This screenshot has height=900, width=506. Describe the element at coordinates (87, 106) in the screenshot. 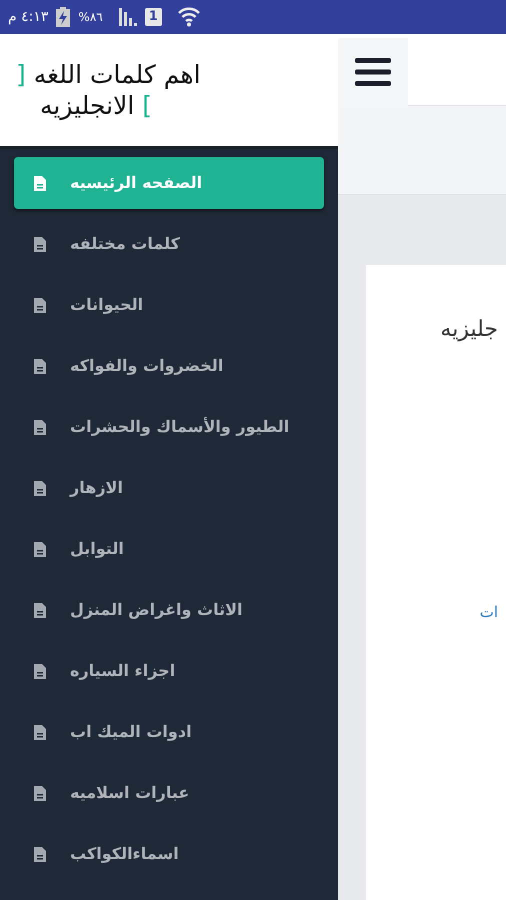

I see `app-title-text: الانجليزيه` at that location.